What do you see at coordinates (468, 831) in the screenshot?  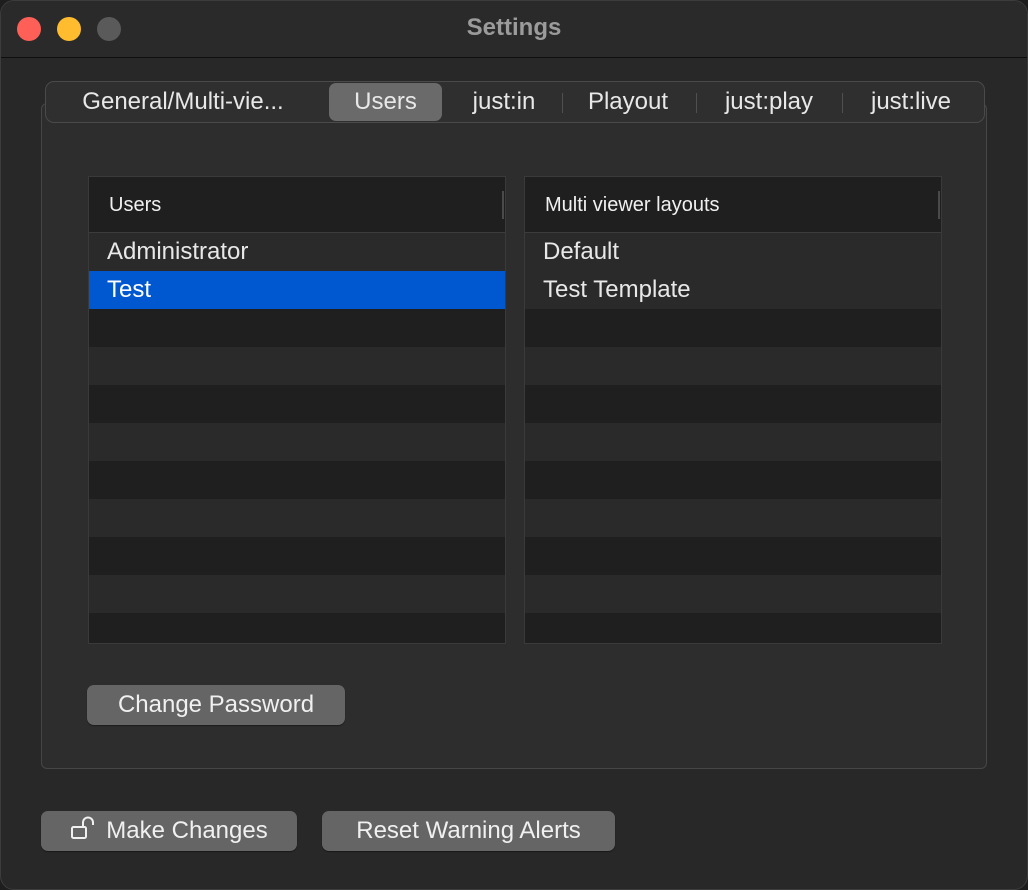 I see `reset-warning-alerts-button: Reset Warning Alerts` at bounding box center [468, 831].